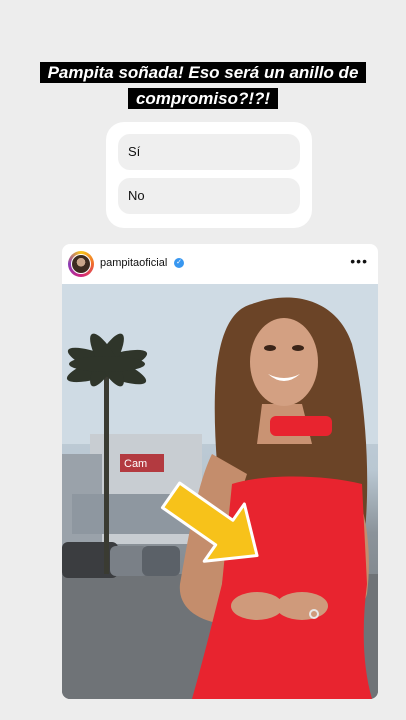 The height and width of the screenshot is (720, 406). Describe the element at coordinates (301, 426) in the screenshot. I see `choker` at that location.